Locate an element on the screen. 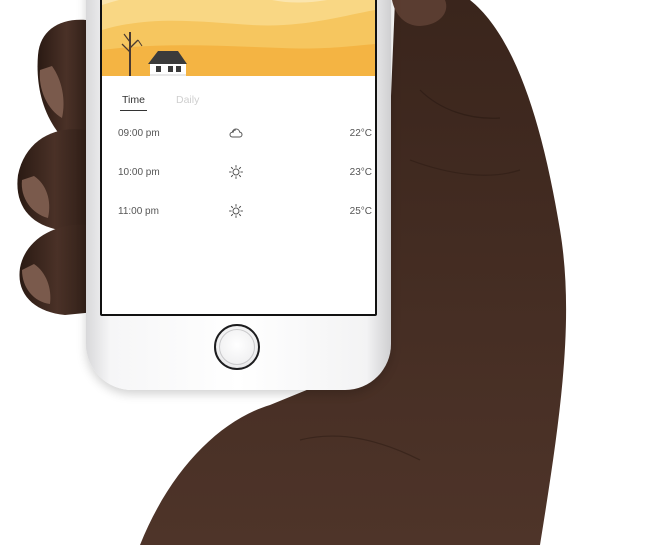 Image resolution: width=655 pixels, height=545 pixels. weather-hero-illustration is located at coordinates (238, 38).